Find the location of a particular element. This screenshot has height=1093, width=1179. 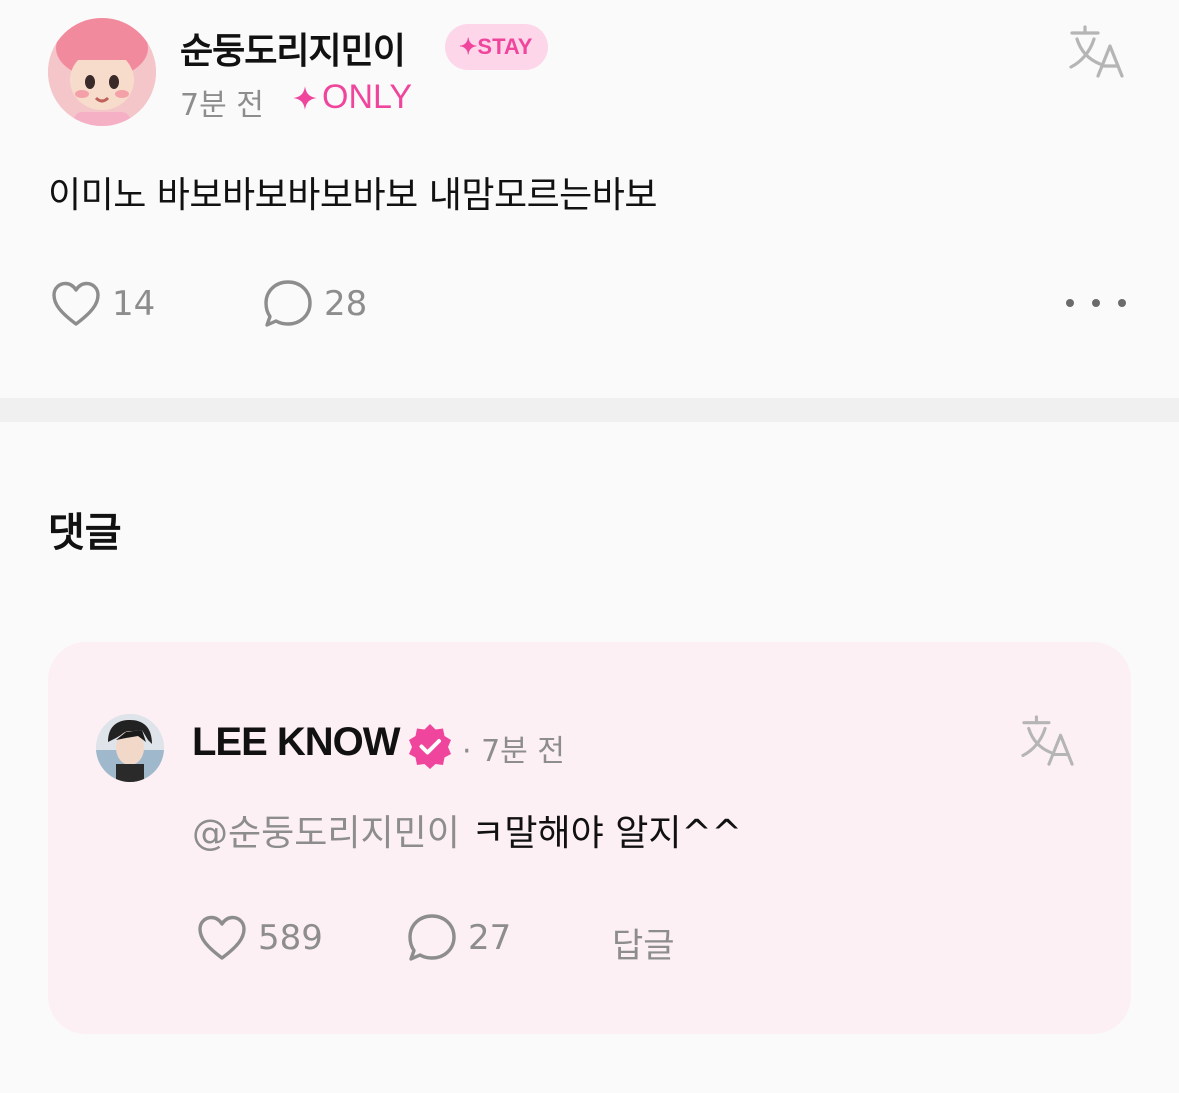

comment-like-button: 589 is located at coordinates (259, 938).